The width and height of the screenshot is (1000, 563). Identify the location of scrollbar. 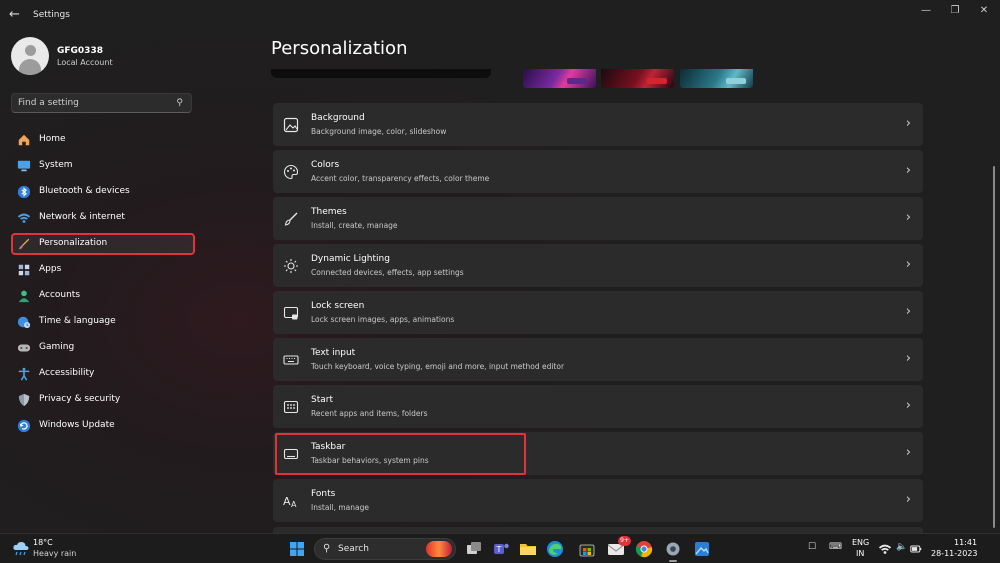
(994, 347).